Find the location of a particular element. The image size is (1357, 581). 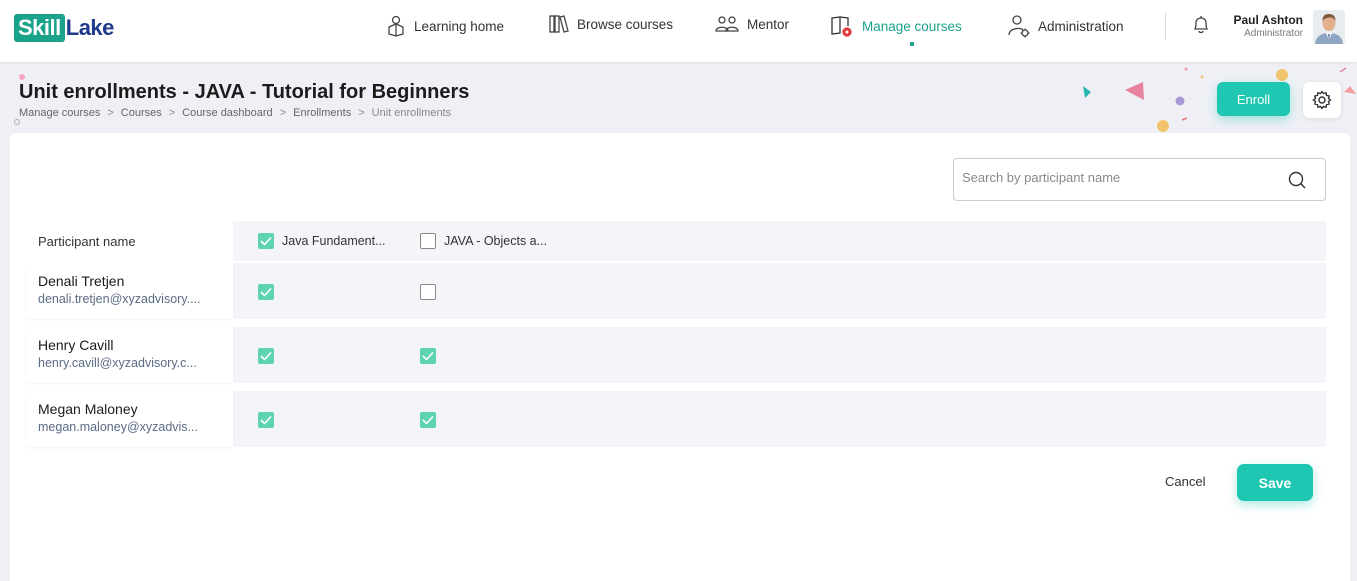

notifications-bell-icon is located at coordinates (1201, 27).